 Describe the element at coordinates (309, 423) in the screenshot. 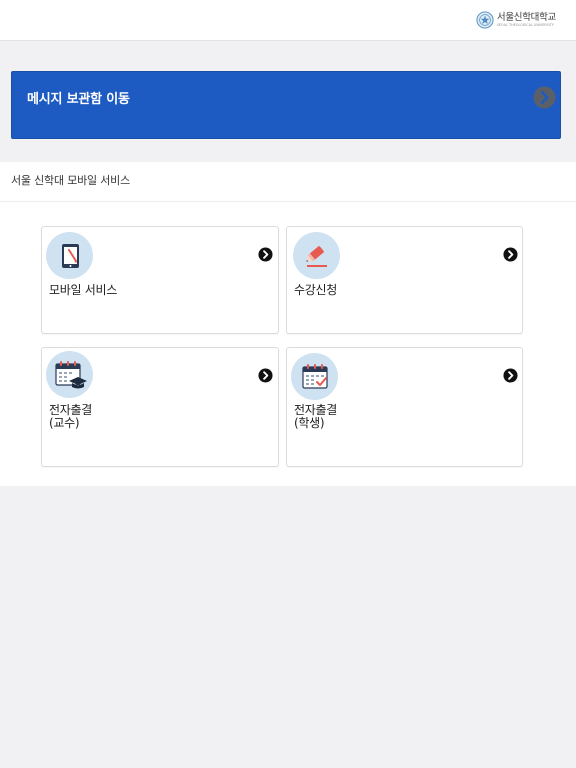

I see `card-label-line2: (학생)` at that location.